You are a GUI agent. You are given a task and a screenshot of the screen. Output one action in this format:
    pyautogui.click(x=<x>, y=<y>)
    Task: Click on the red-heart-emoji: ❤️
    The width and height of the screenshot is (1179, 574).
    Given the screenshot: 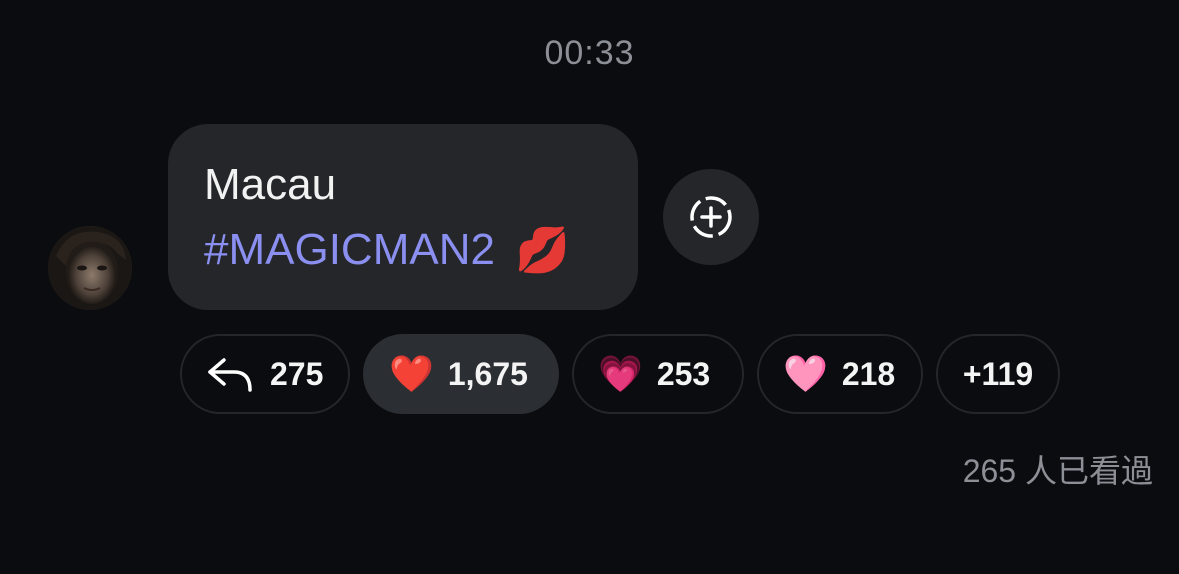 What is the action you would take?
    pyautogui.click(x=411, y=373)
    